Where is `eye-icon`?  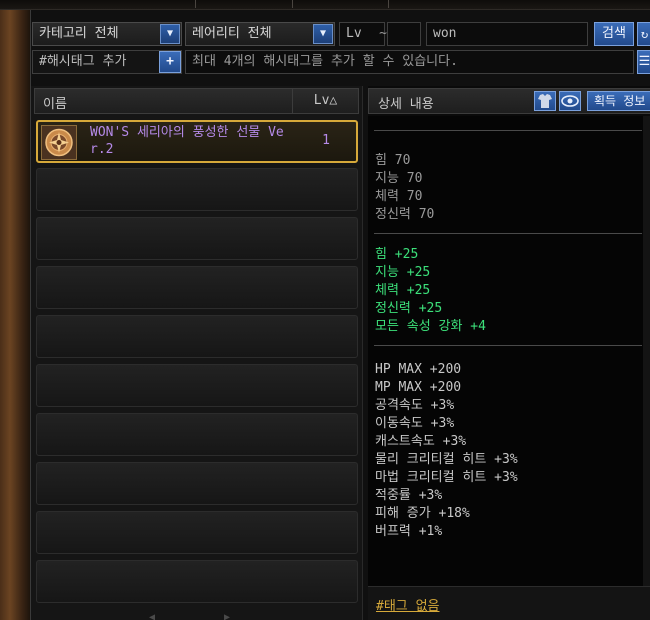
eye-icon is located at coordinates (570, 101).